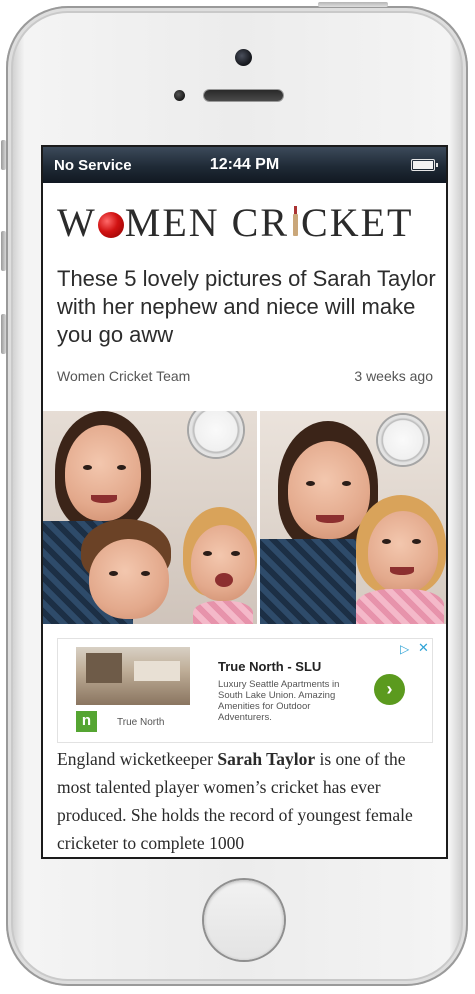  I want to click on site-logo: W MEN CR CKET, so click(247, 224).